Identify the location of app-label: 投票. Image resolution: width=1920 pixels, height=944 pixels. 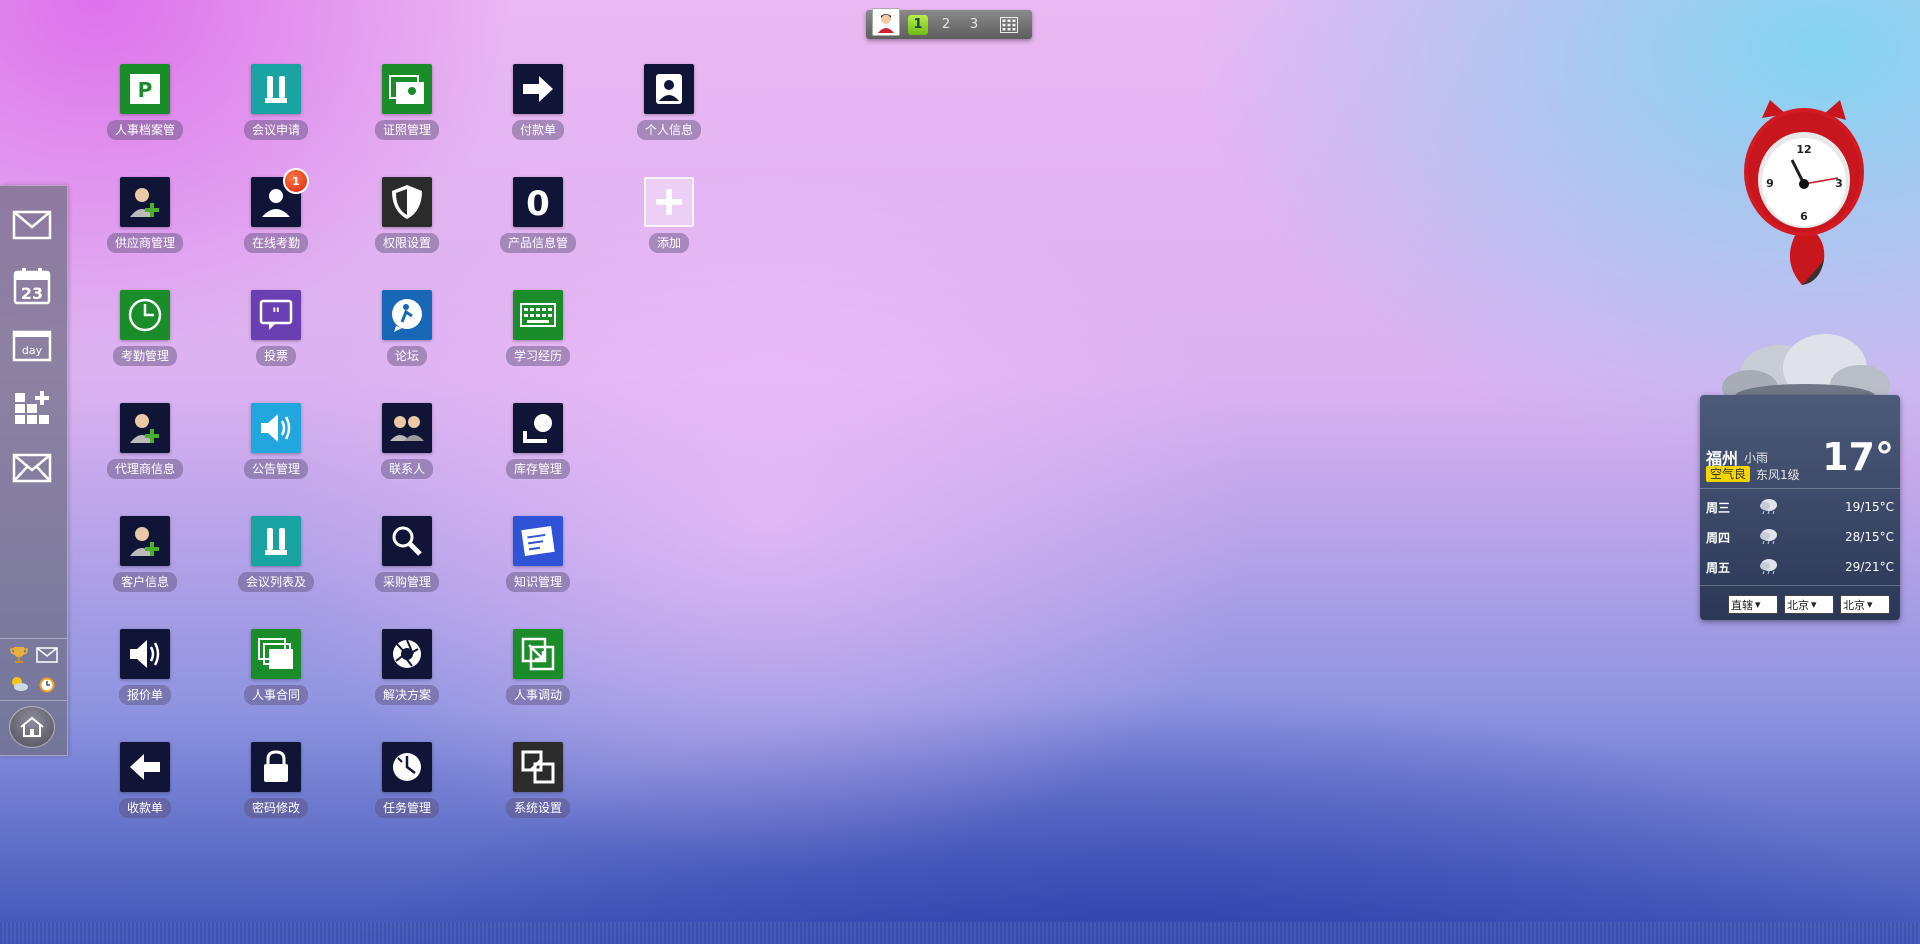
(275, 356).